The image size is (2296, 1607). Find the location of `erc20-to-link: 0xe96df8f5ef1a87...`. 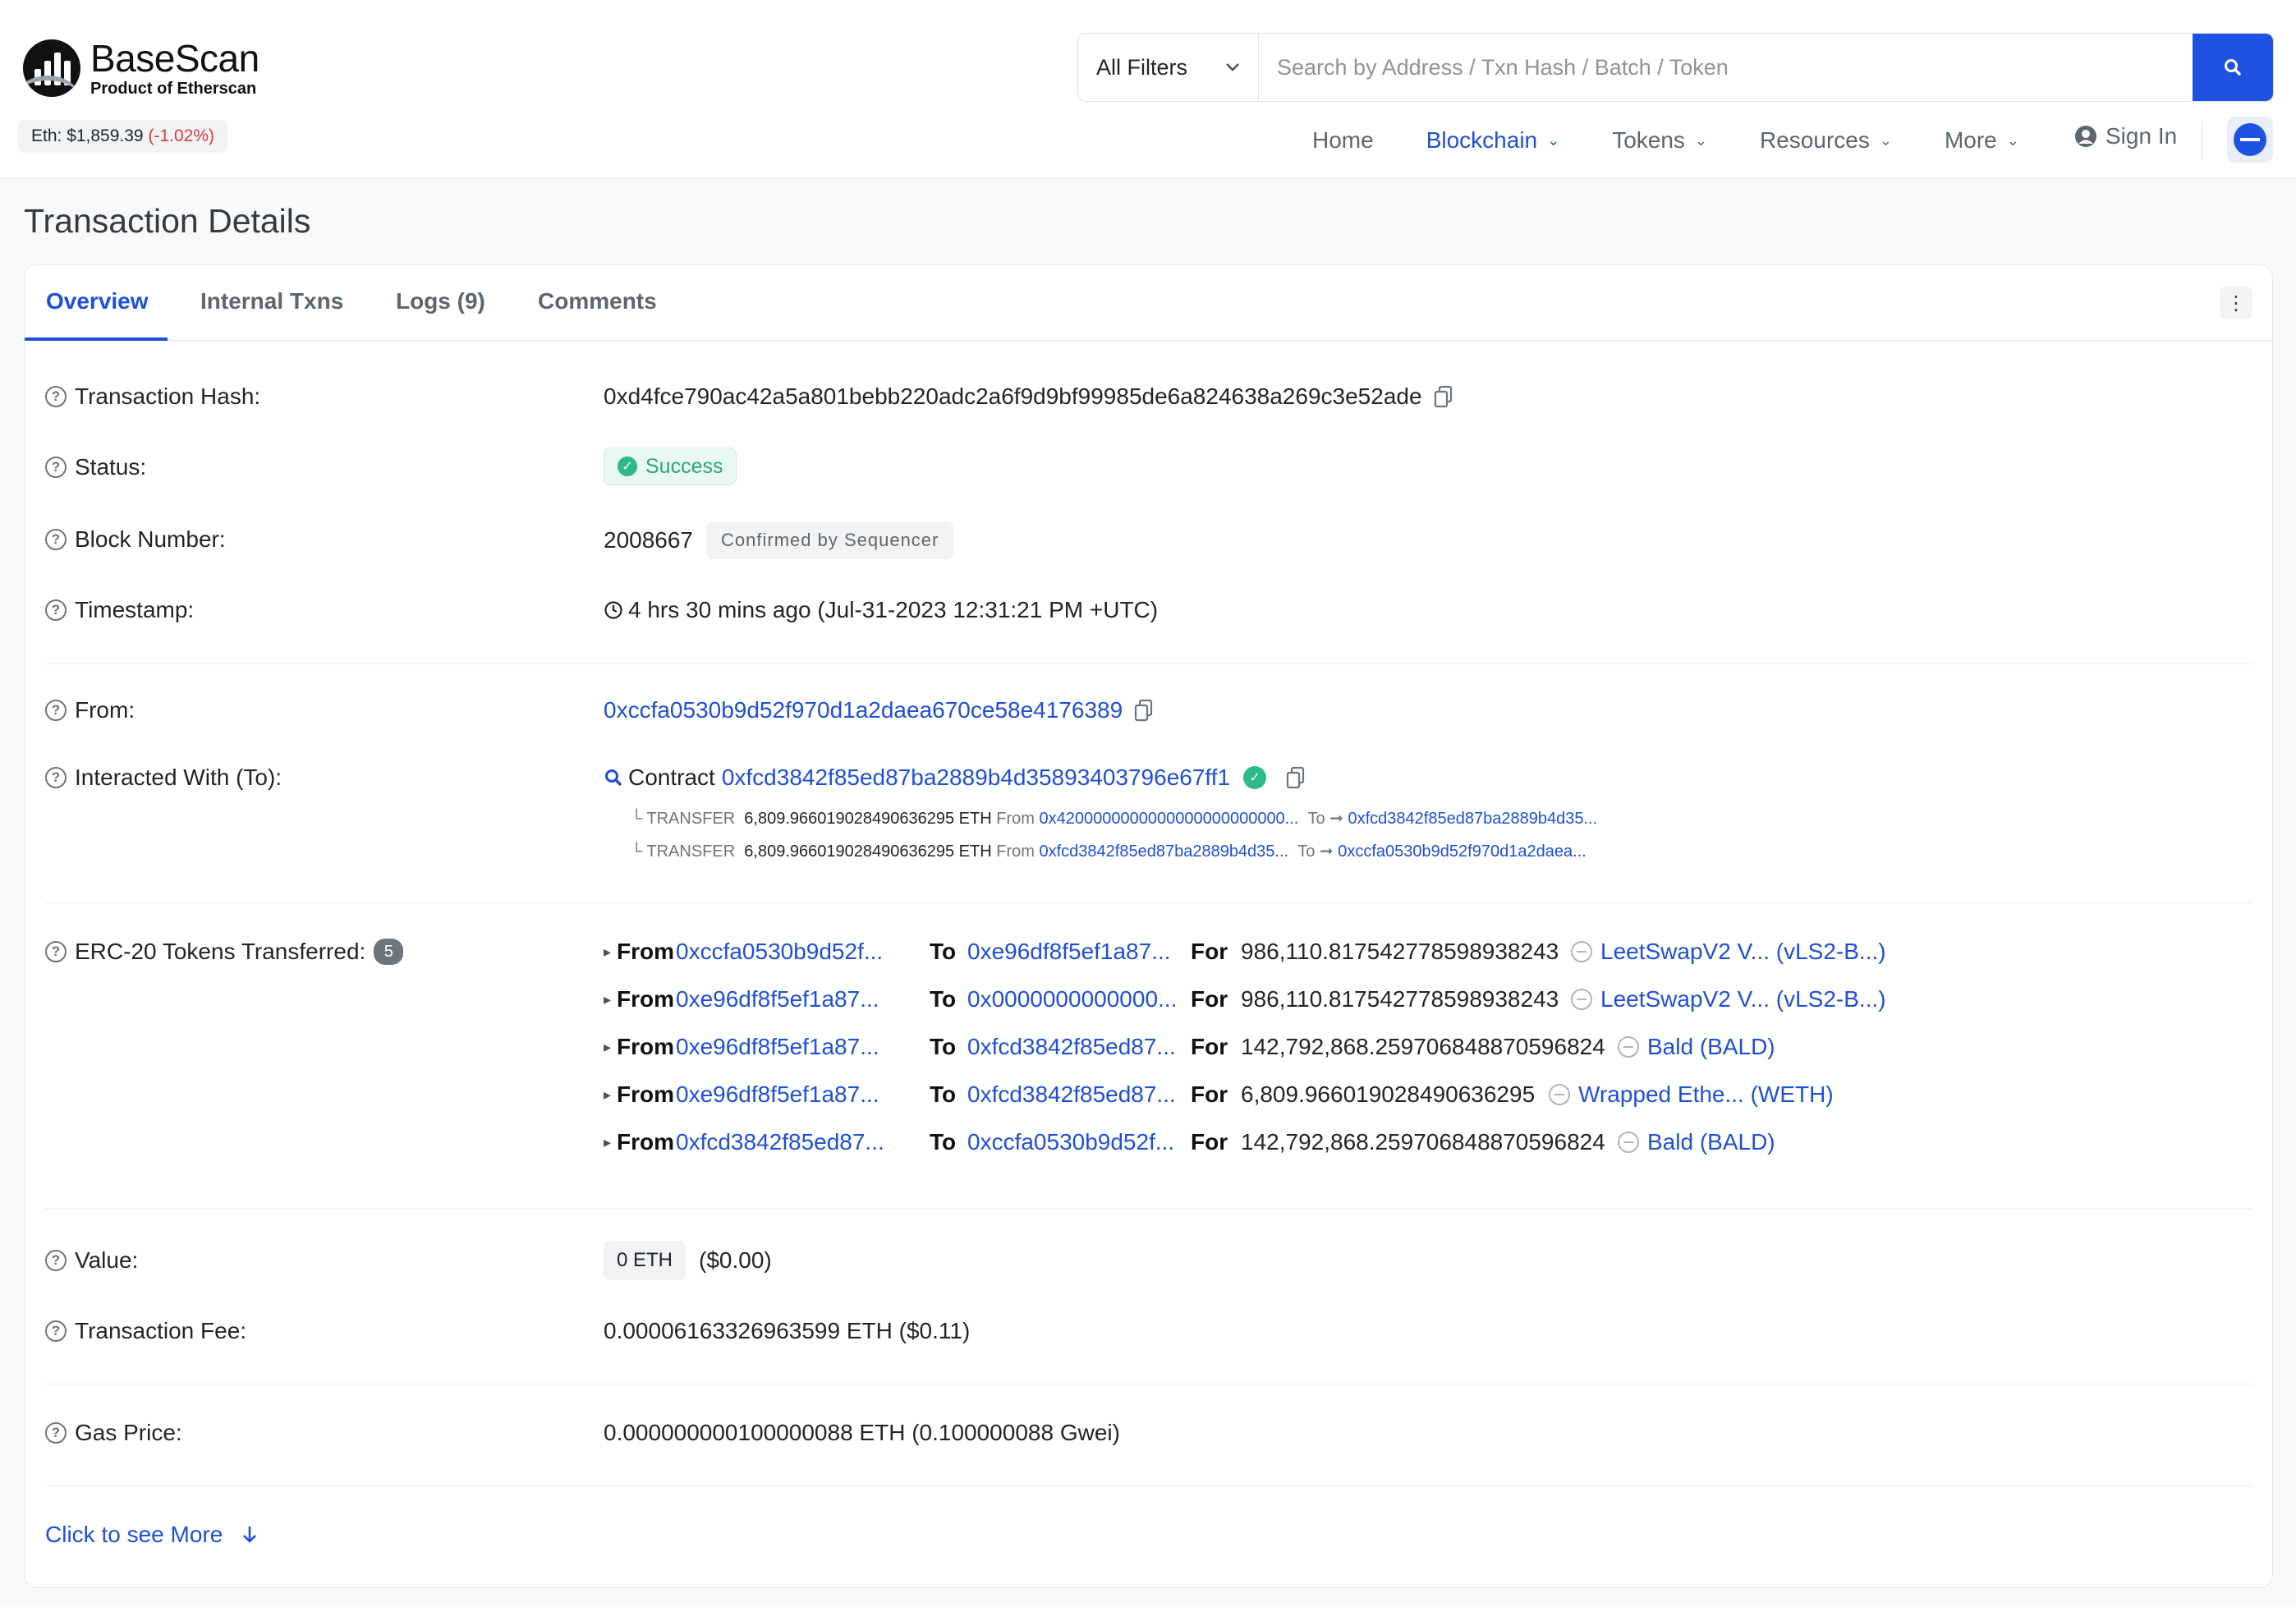

erc20-to-link: 0xe96df8f5ef1a87... is located at coordinates (1069, 952).